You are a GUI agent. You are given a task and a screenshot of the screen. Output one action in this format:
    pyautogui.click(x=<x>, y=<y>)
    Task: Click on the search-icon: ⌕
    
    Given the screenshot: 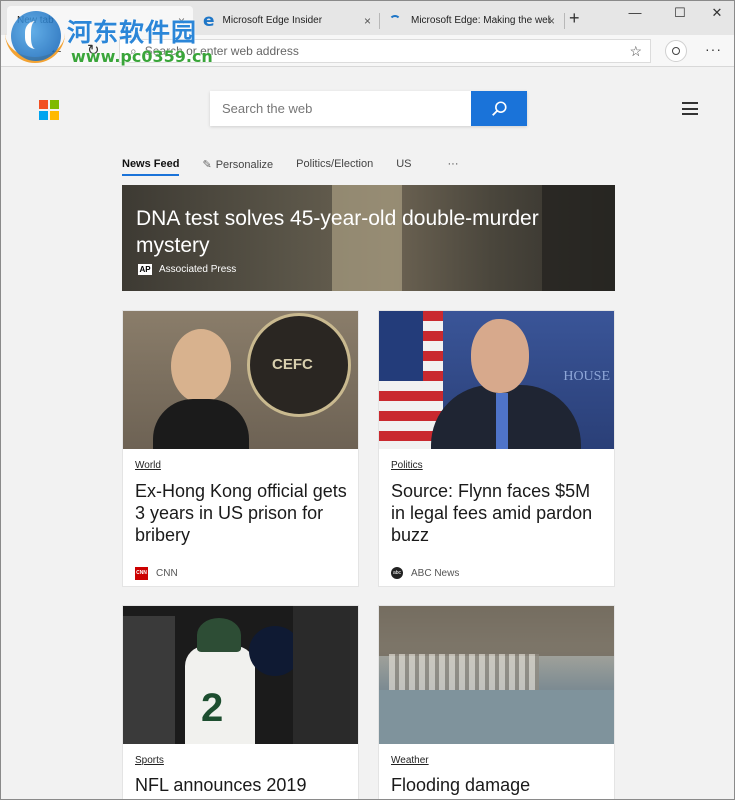 What is the action you would take?
    pyautogui.click(x=133, y=50)
    